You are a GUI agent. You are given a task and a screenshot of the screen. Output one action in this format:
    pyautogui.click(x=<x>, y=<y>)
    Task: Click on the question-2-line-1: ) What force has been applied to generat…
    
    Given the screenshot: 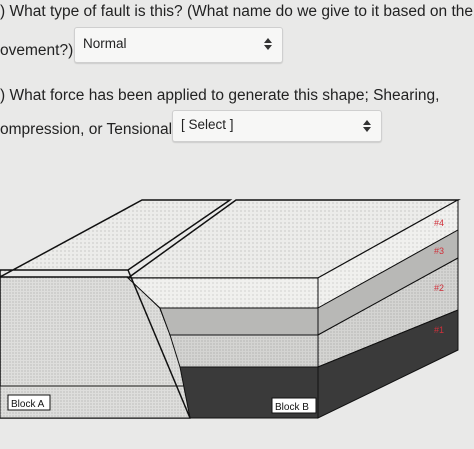 What is the action you would take?
    pyautogui.click(x=220, y=95)
    